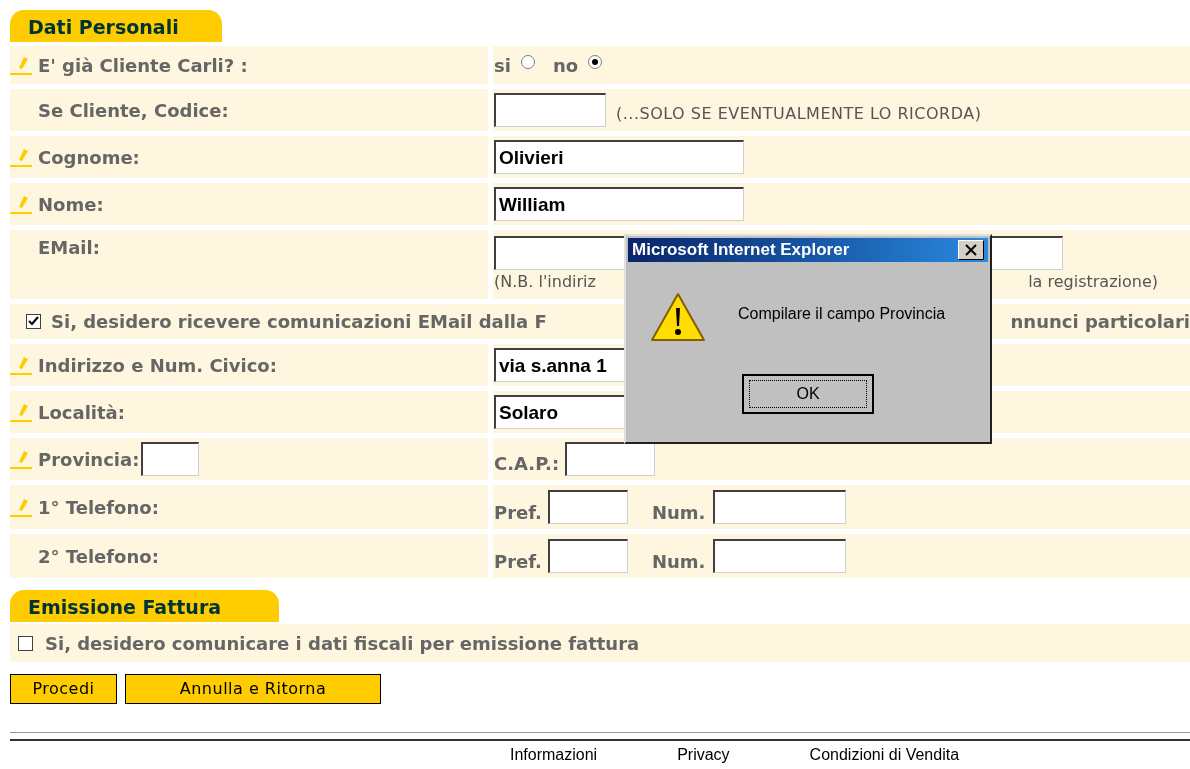 The height and width of the screenshot is (769, 1190). Describe the element at coordinates (703, 755) in the screenshot. I see `footer-link: Privacy` at that location.